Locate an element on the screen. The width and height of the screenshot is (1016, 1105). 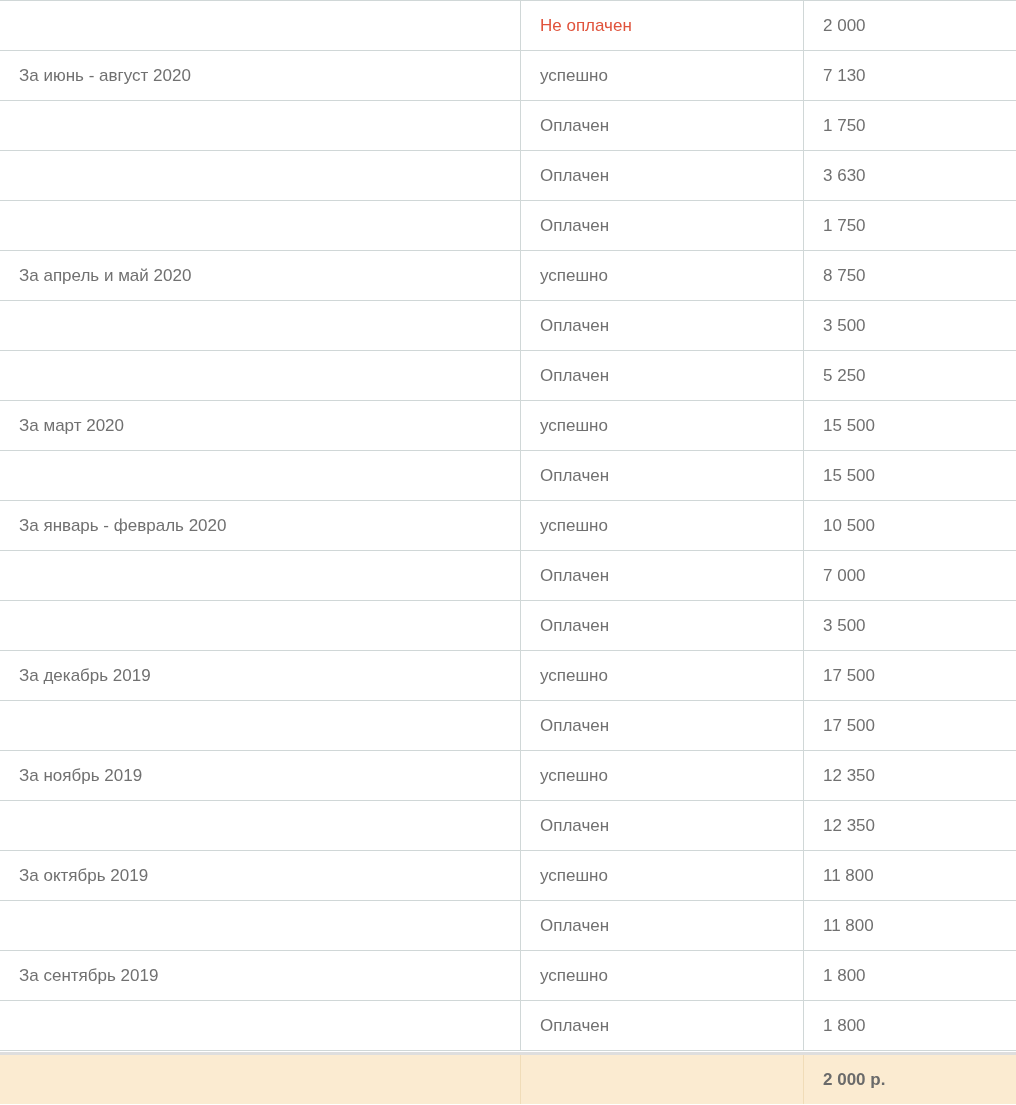
table-cell-text: За сентябрь 2019 is located at coordinates (89, 975).